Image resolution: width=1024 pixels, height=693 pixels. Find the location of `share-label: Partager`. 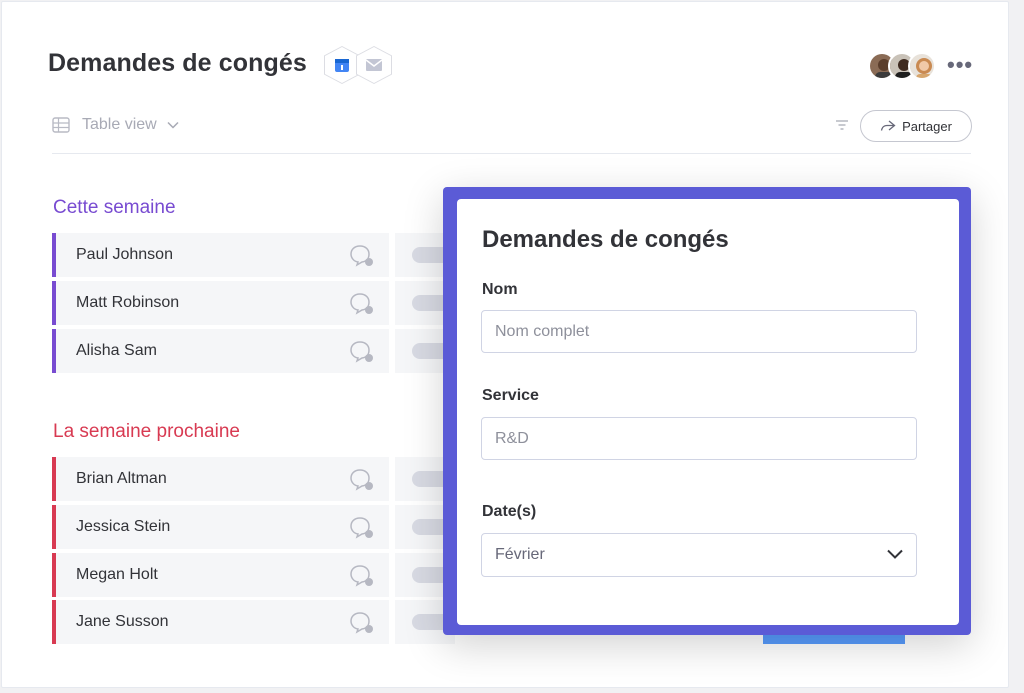

share-label: Partager is located at coordinates (927, 126).